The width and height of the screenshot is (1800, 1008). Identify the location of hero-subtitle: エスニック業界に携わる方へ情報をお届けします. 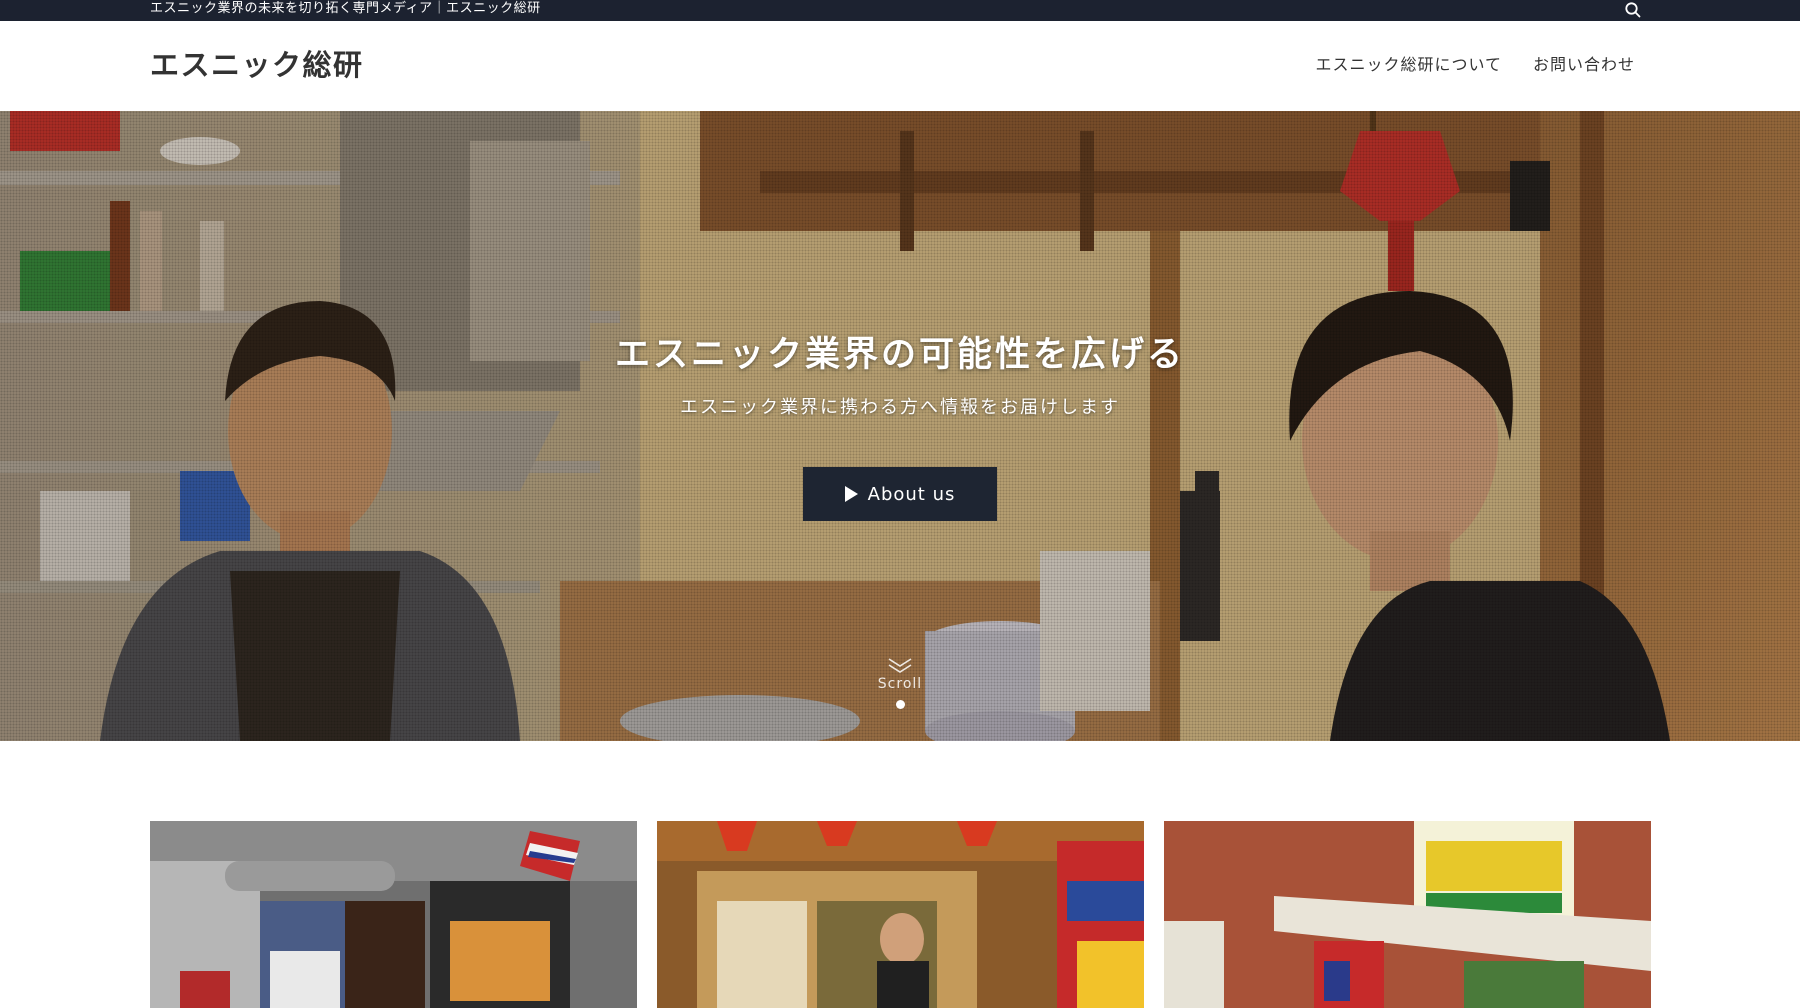
(900, 407).